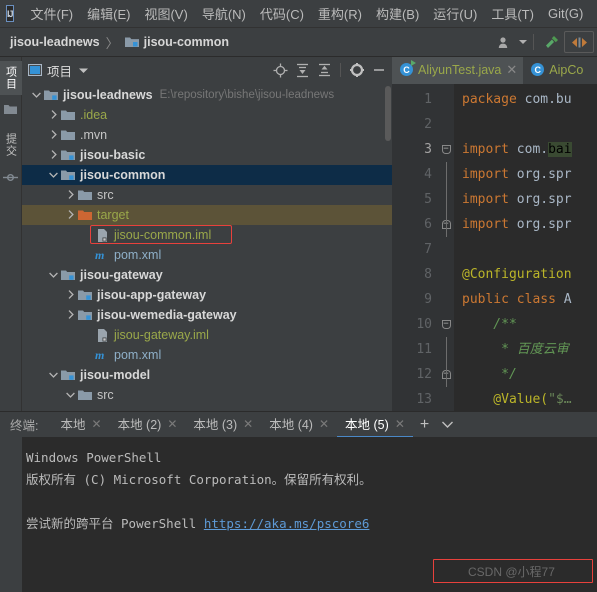 This screenshot has height=592, width=597. I want to click on menu-item-window: 窗, so click(593, 13).